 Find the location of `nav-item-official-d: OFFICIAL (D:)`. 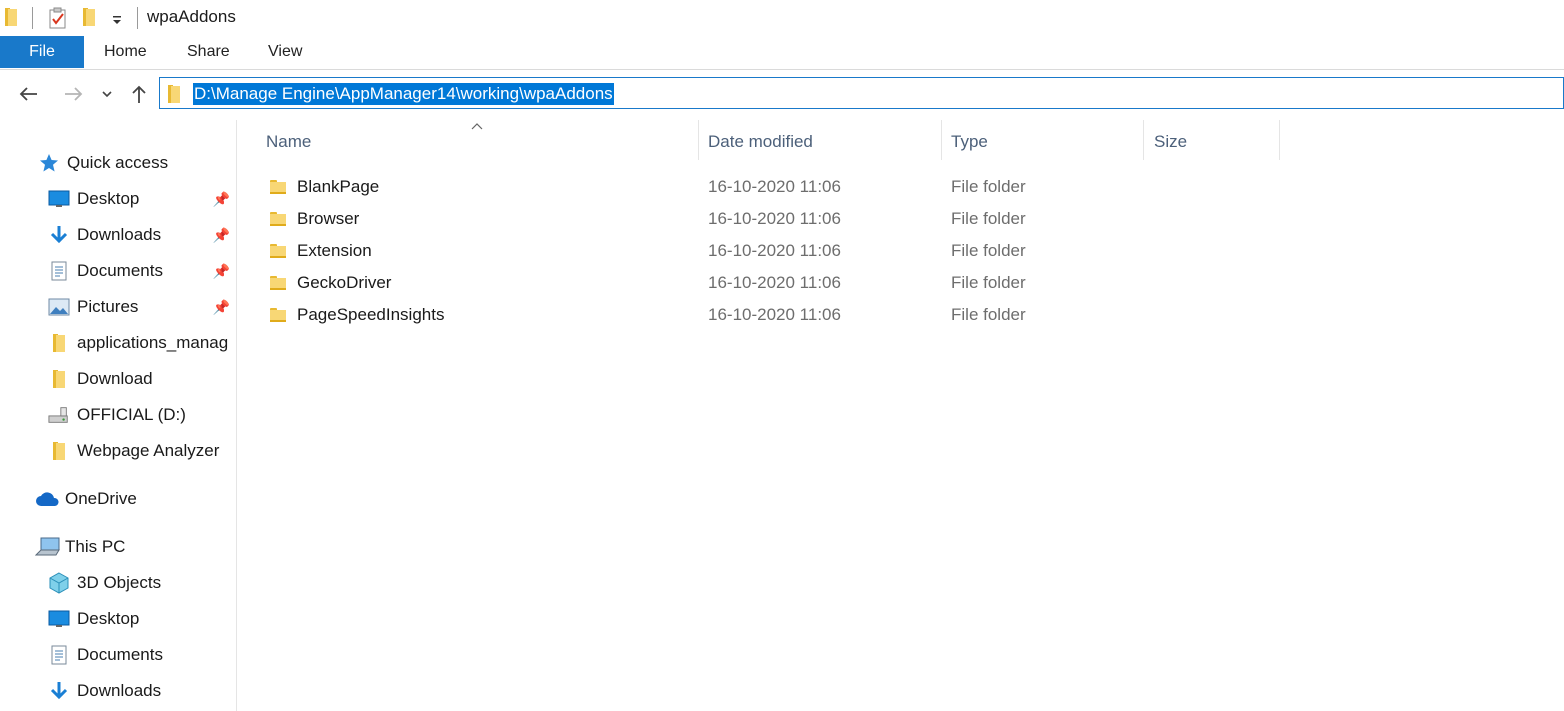

nav-item-official-d: OFFICIAL (D:) is located at coordinates (142, 415).